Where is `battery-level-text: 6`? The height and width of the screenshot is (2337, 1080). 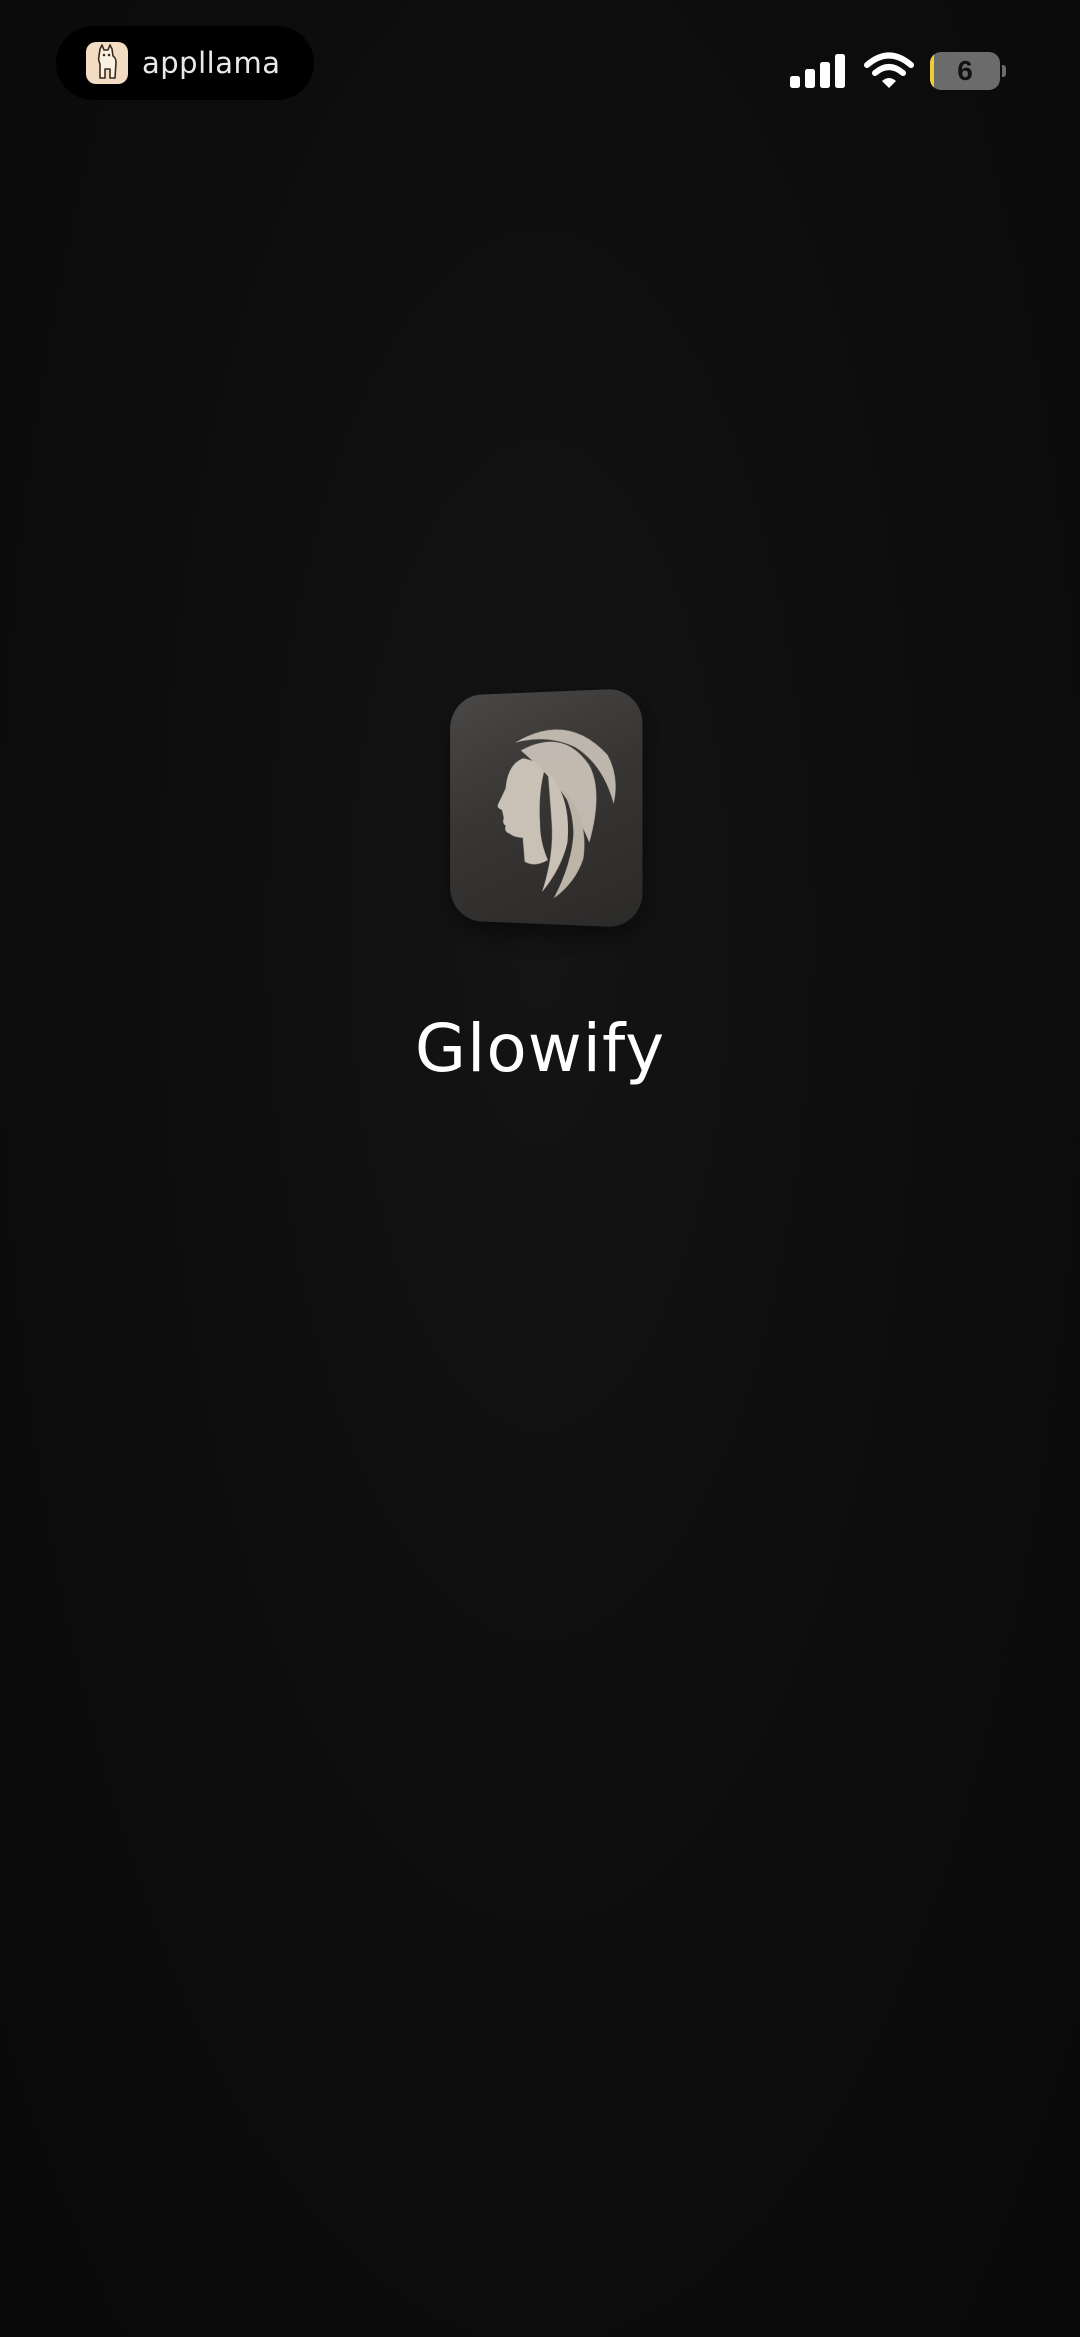
battery-level-text: 6 is located at coordinates (965, 70).